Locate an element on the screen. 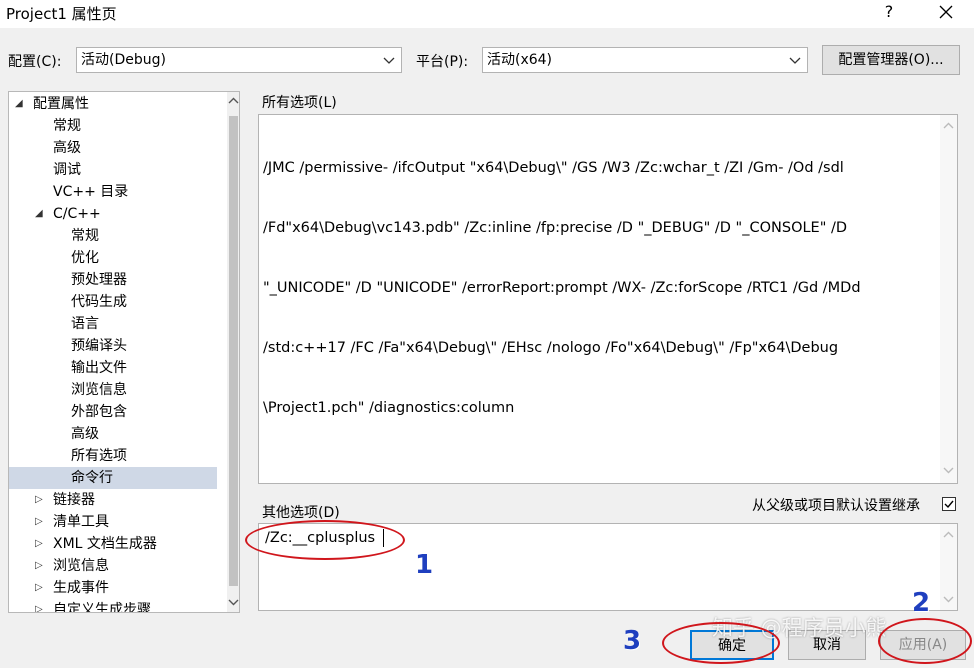 The height and width of the screenshot is (668, 974). tree-item-label: 调试 is located at coordinates (67, 170).